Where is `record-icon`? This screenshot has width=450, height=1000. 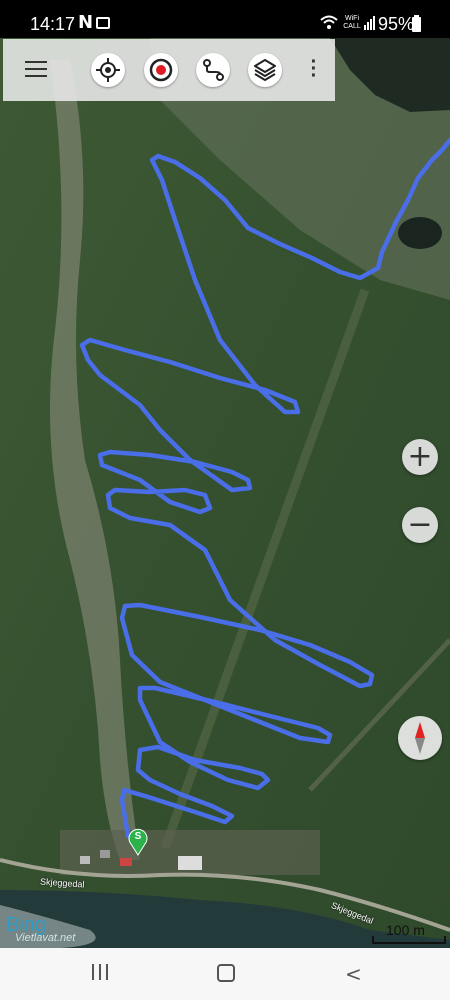 record-icon is located at coordinates (161, 70).